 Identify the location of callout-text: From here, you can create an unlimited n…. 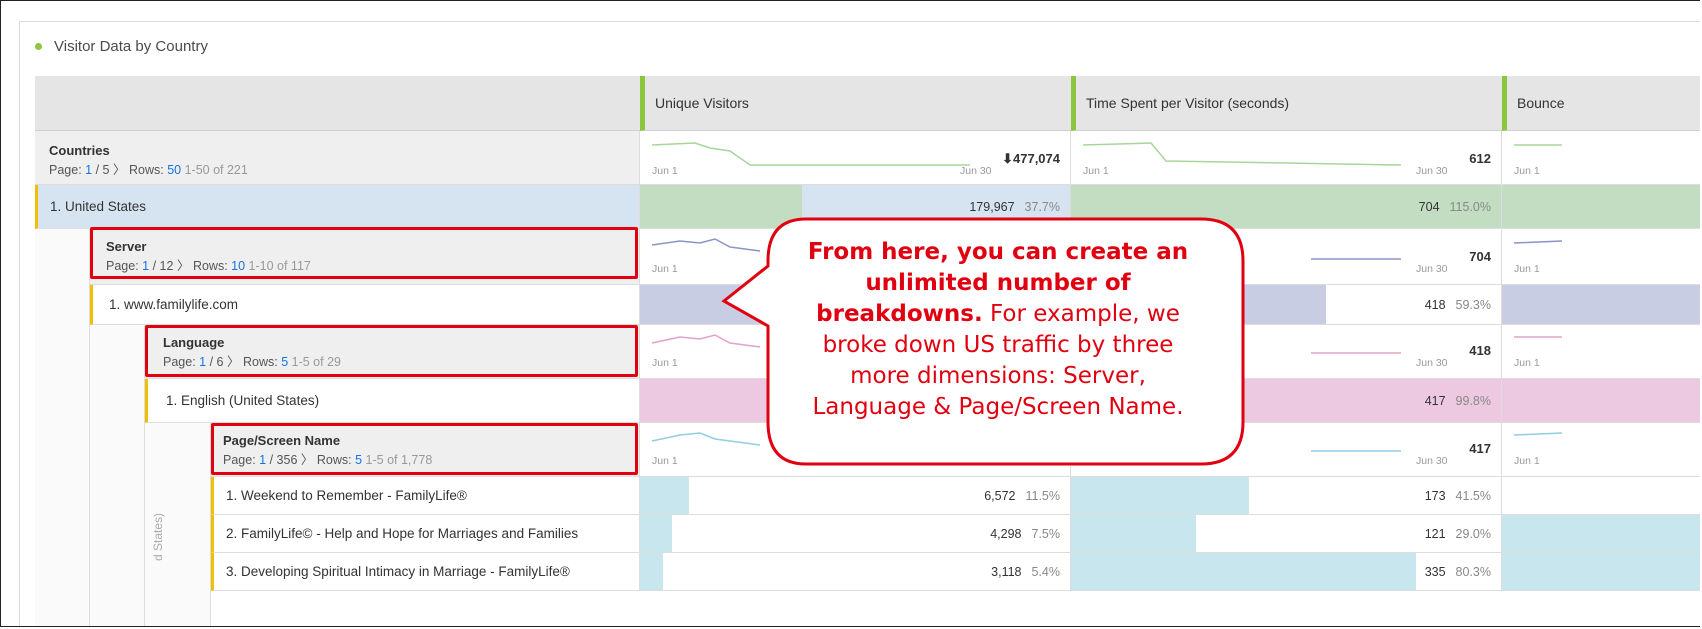
(998, 329).